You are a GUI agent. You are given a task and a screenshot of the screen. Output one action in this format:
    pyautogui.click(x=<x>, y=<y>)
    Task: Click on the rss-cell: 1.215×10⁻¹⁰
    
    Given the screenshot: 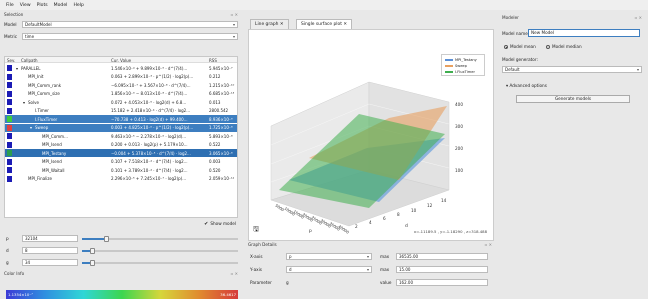 What is the action you would take?
    pyautogui.click(x=222, y=85)
    